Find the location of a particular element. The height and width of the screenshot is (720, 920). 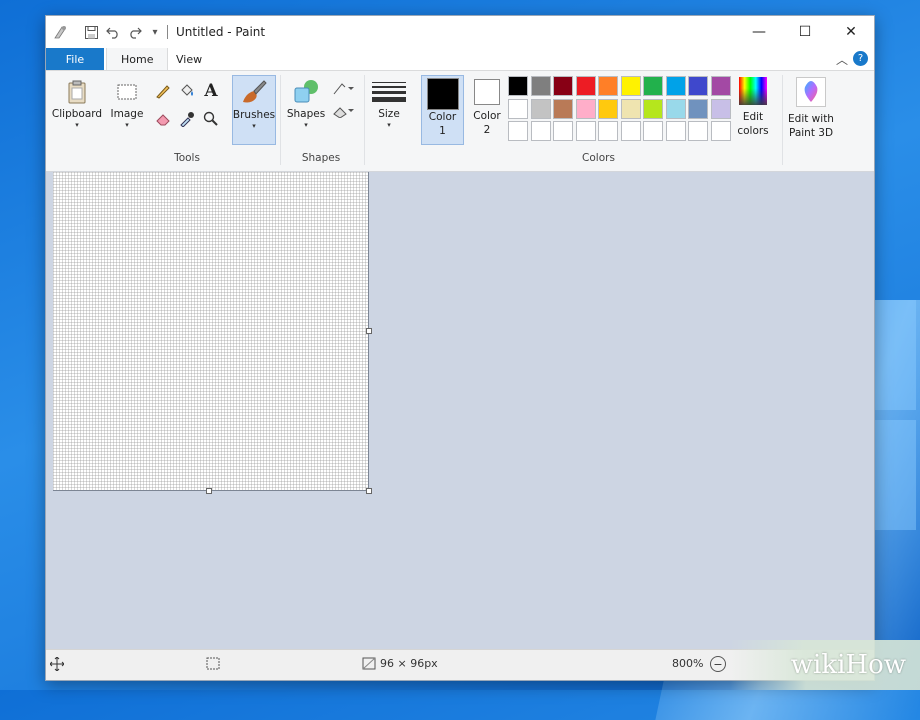

group-label-tools: Tools is located at coordinates (187, 158).